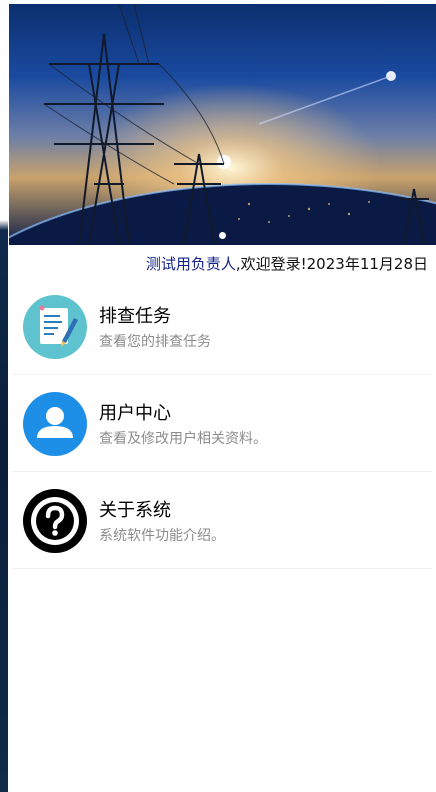 The height and width of the screenshot is (792, 436). Describe the element at coordinates (183, 439) in the screenshot. I see `menu-item-description: 查看及修改用户相关资料。` at that location.